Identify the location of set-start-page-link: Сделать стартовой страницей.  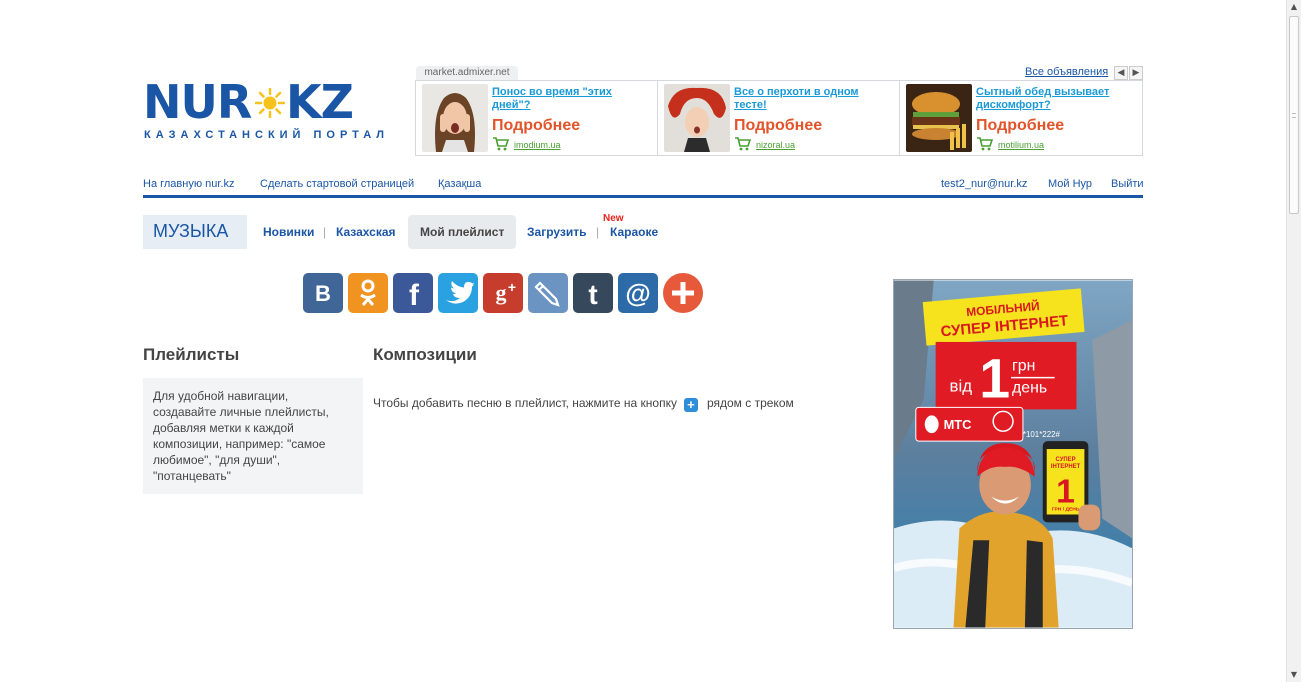
(337, 184).